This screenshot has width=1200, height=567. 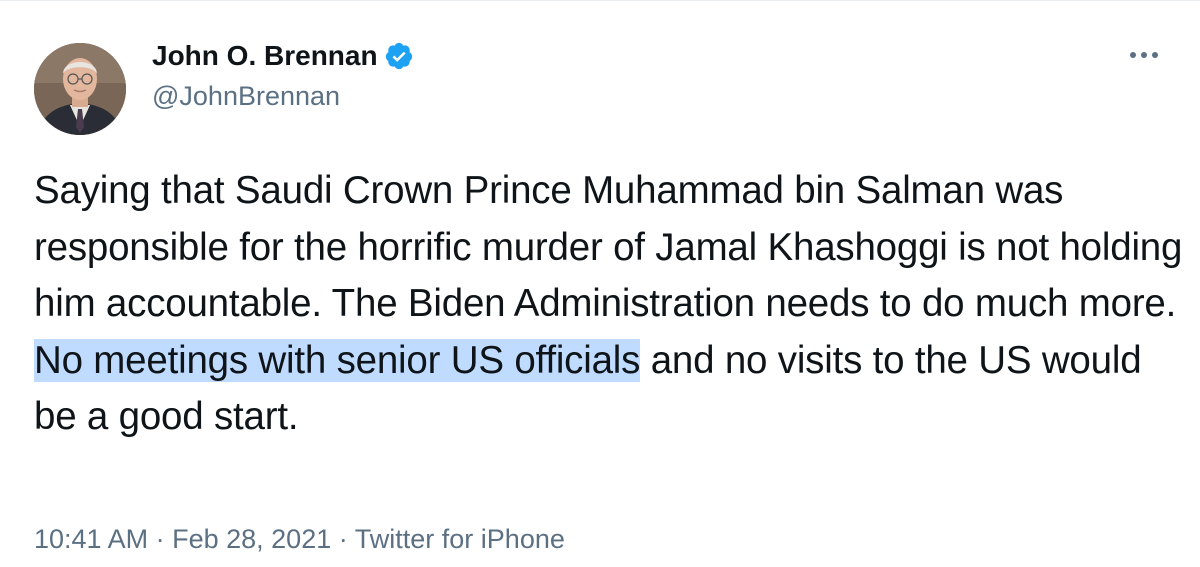 What do you see at coordinates (460, 539) in the screenshot?
I see `tweet-source: Twitter for iPhone` at bounding box center [460, 539].